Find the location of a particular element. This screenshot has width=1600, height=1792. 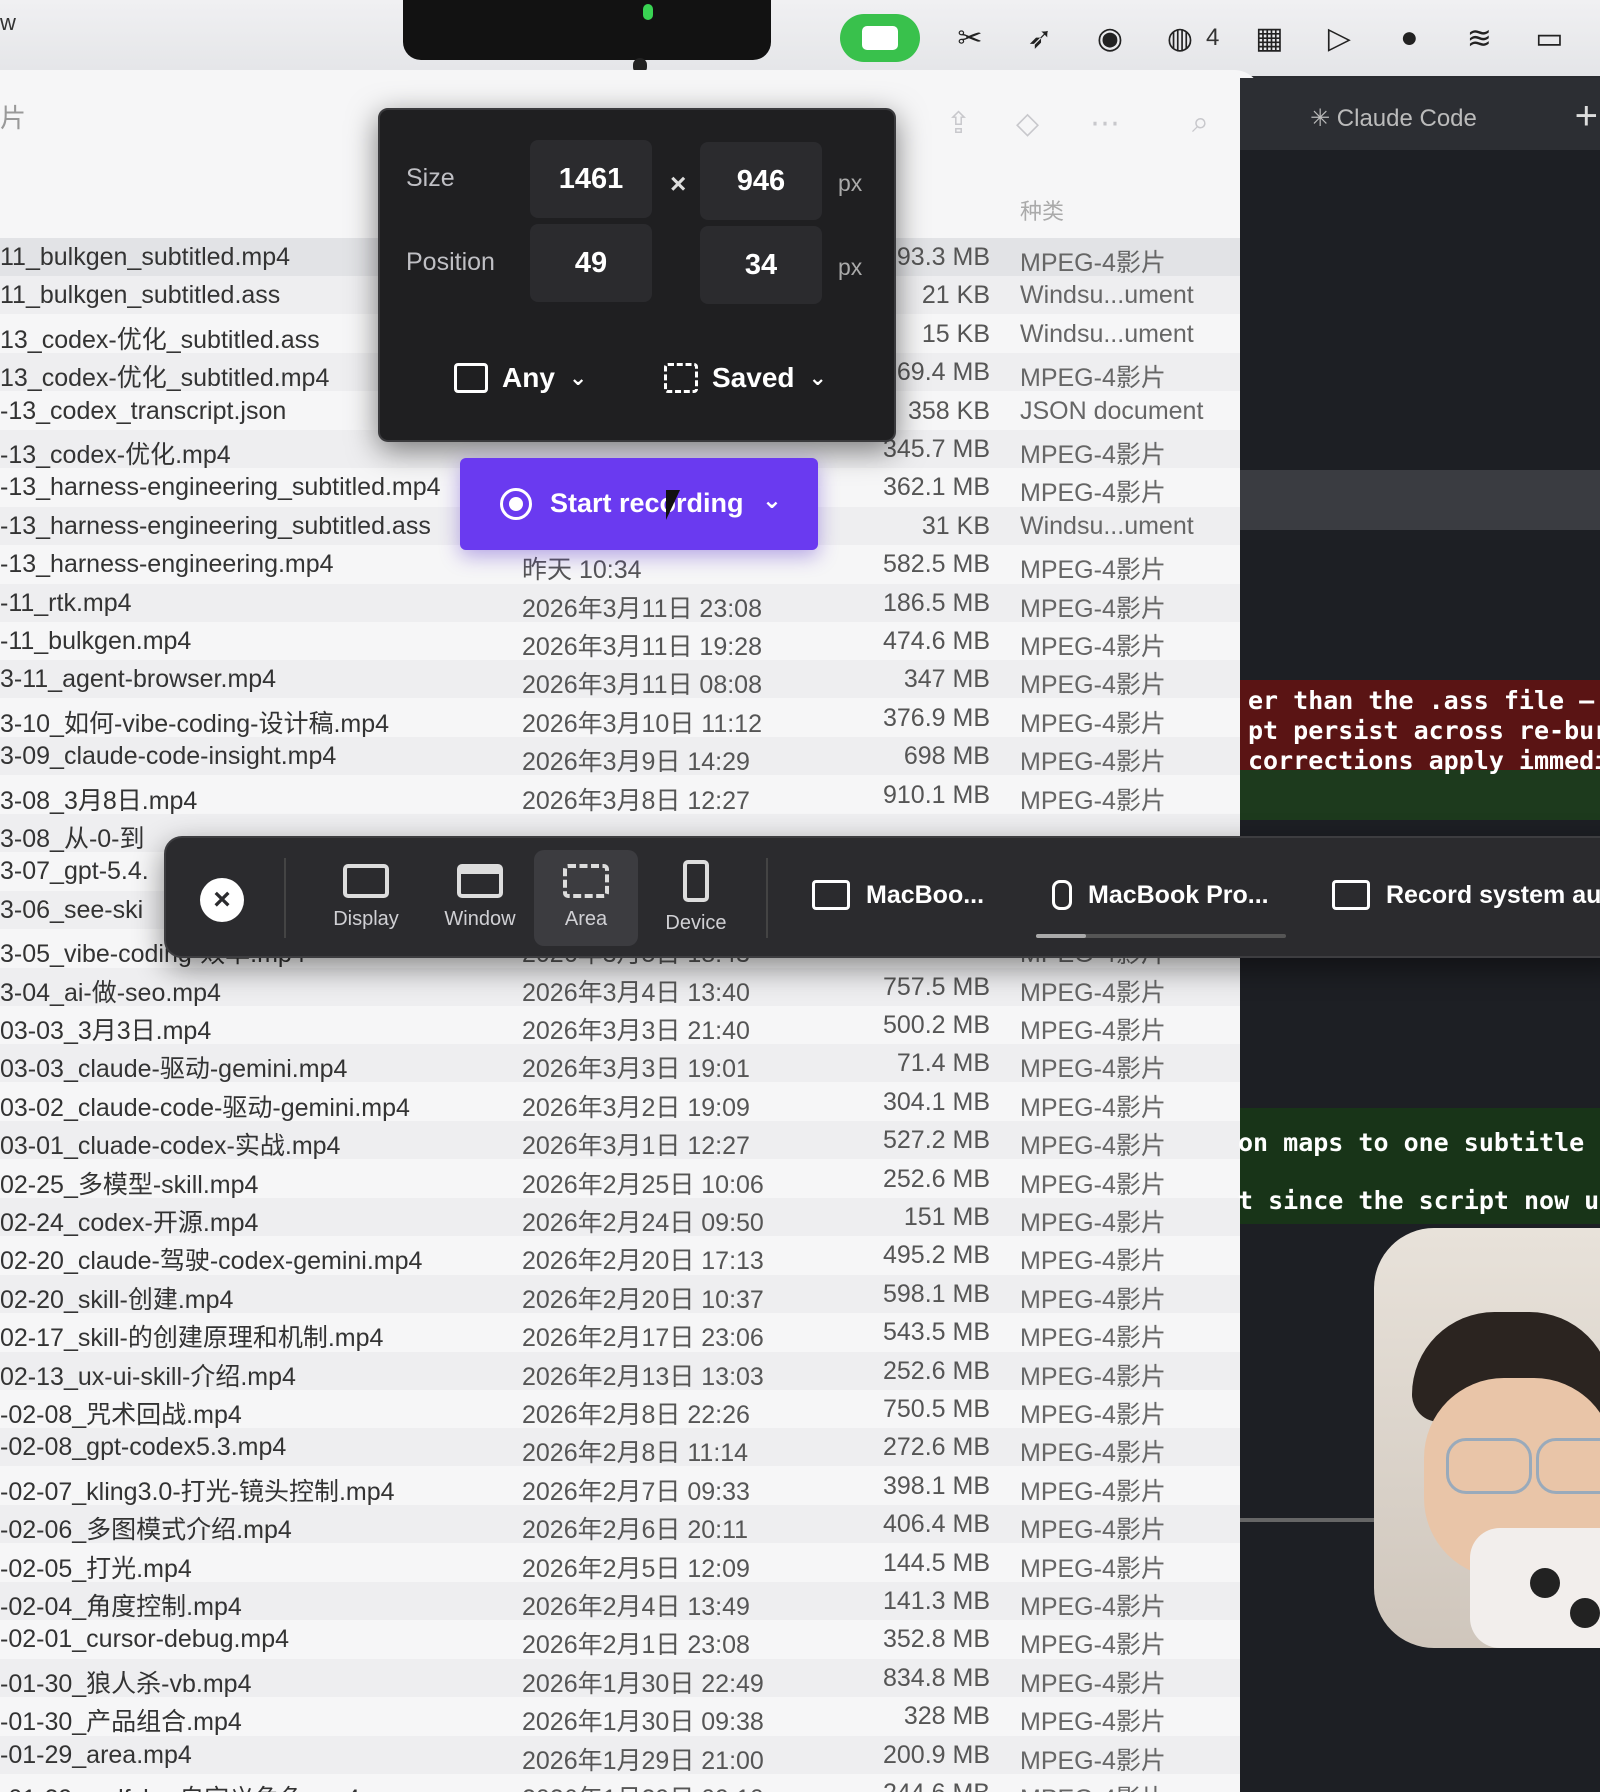

webcam-overlay is located at coordinates (1487, 1438).